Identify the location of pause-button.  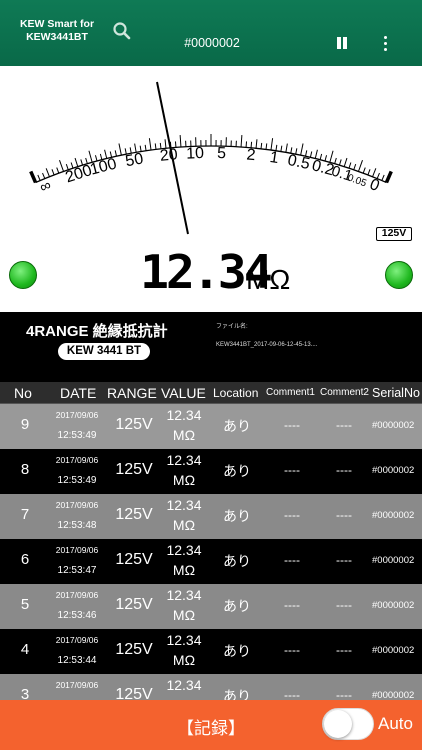
(342, 43).